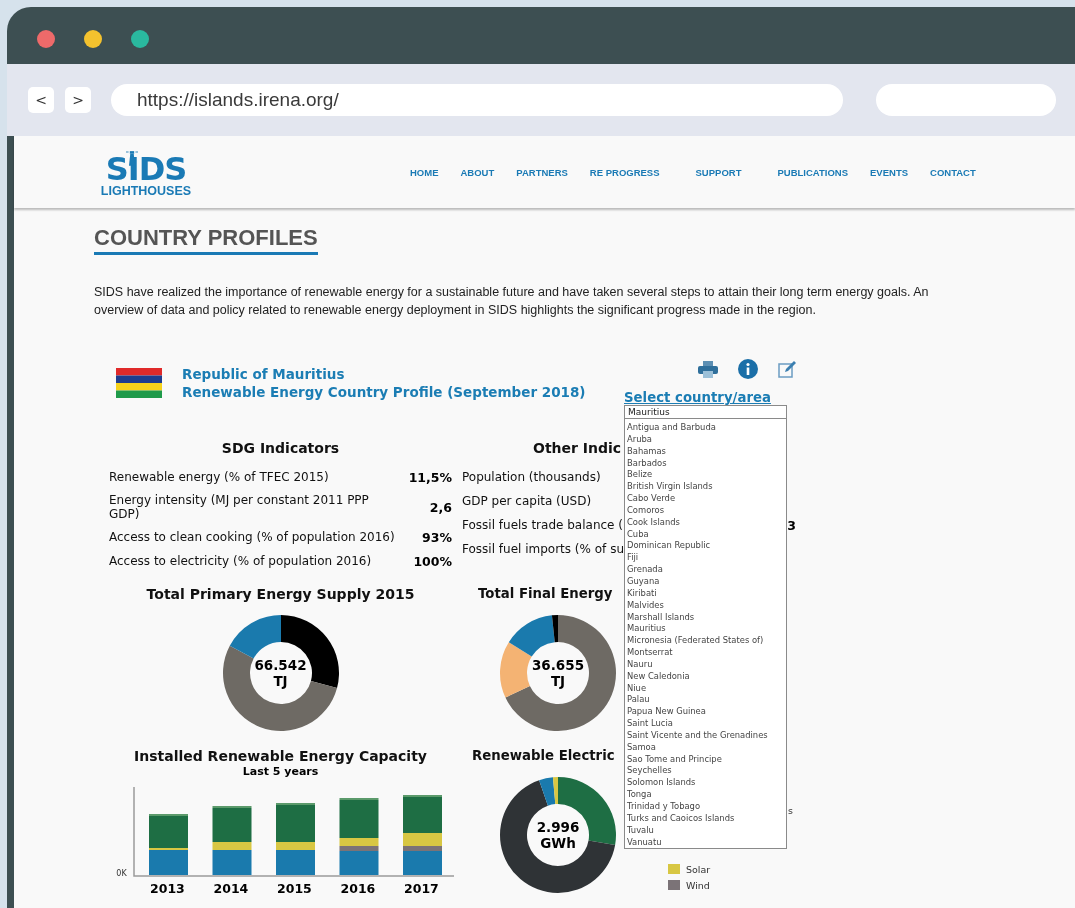 The height and width of the screenshot is (908, 1075). I want to click on indicator-value: 100%, so click(432, 561).